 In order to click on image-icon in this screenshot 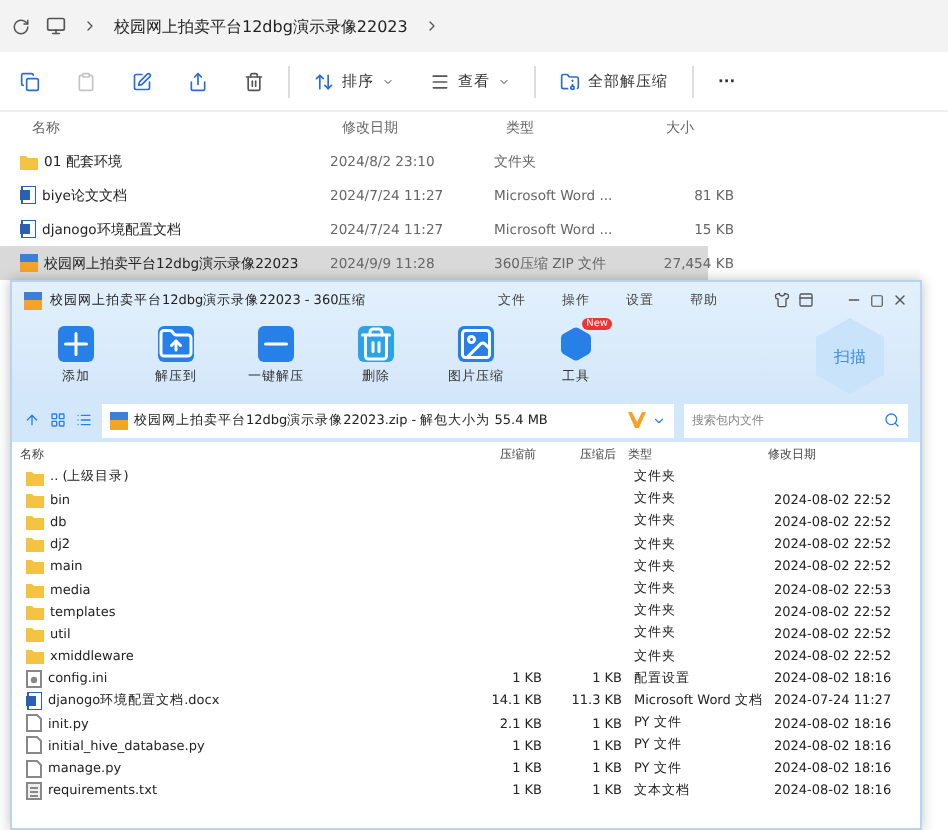, I will do `click(476, 344)`.